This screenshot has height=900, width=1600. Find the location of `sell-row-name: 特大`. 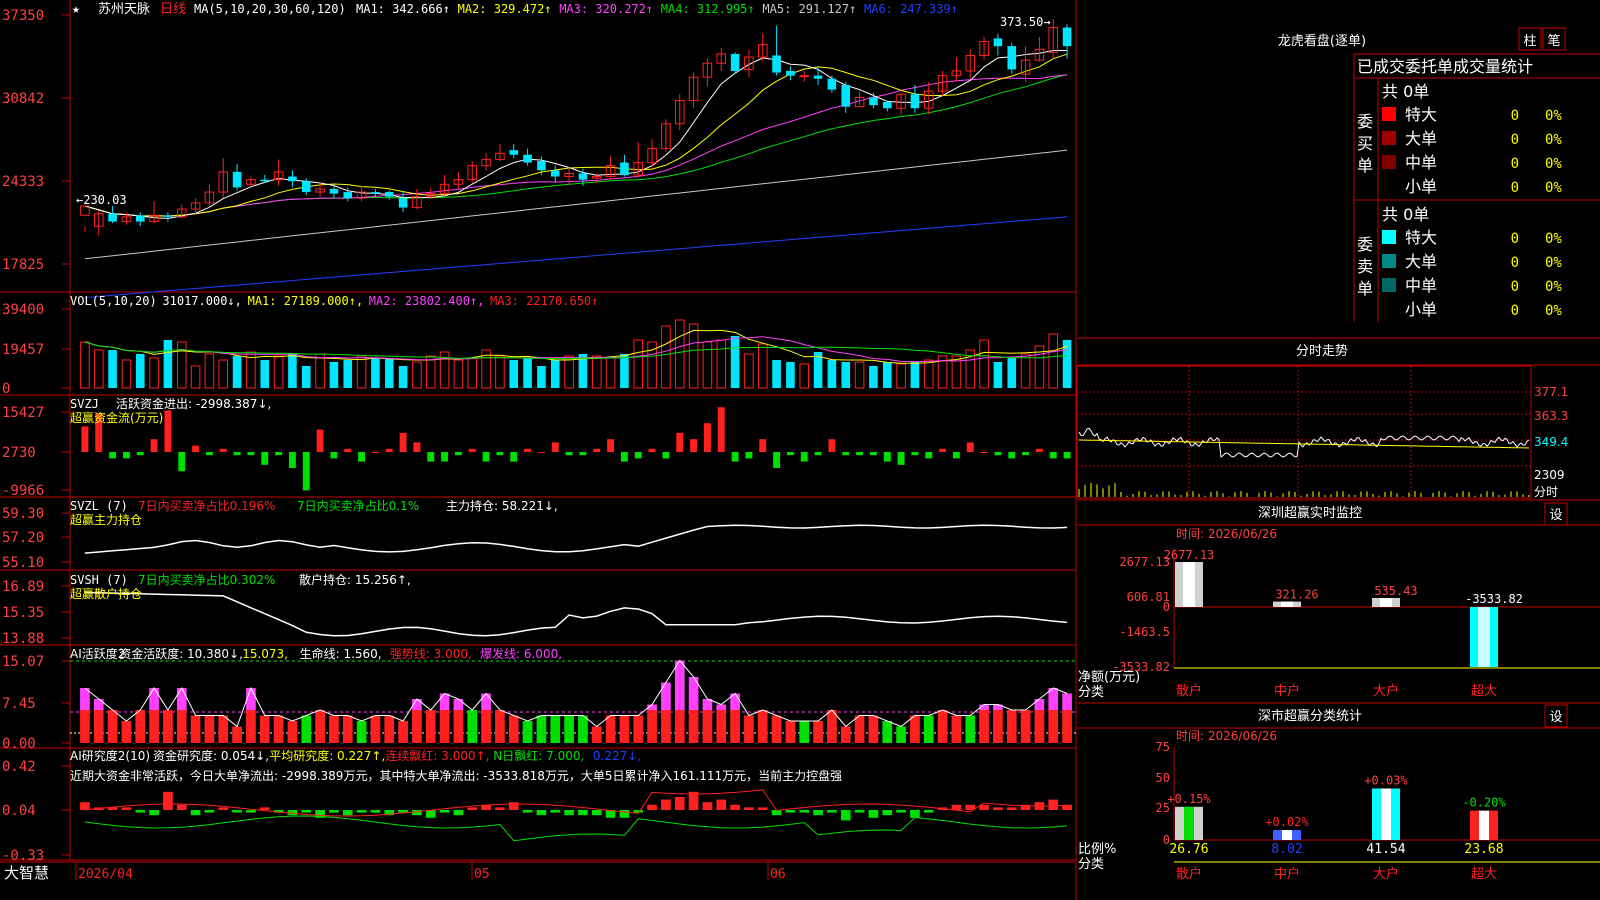

sell-row-name: 特大 is located at coordinates (1421, 237).